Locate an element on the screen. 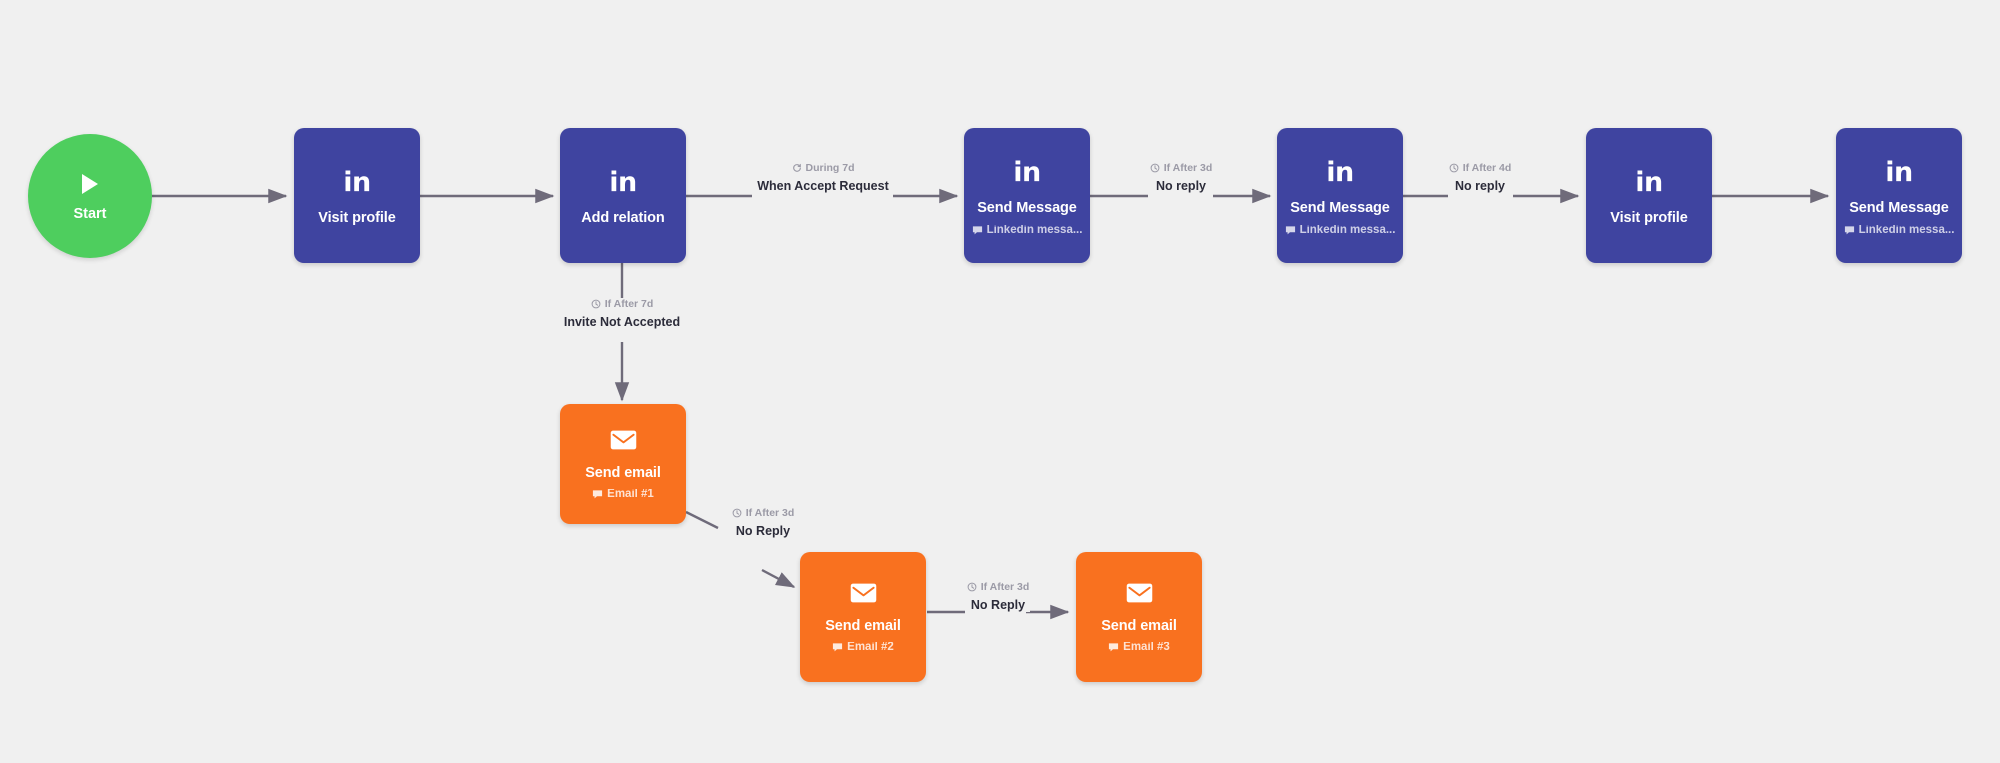  edge-condition: During 7d is located at coordinates (823, 168).